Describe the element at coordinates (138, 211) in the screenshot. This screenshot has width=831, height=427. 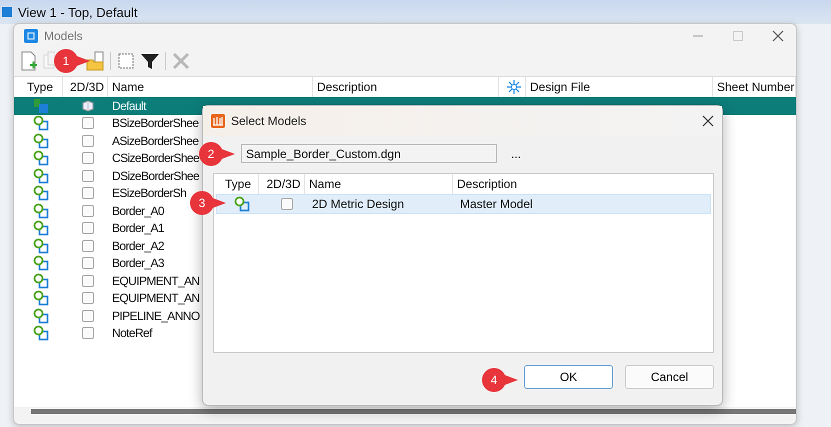
I see `table-cell: Border_A0` at that location.